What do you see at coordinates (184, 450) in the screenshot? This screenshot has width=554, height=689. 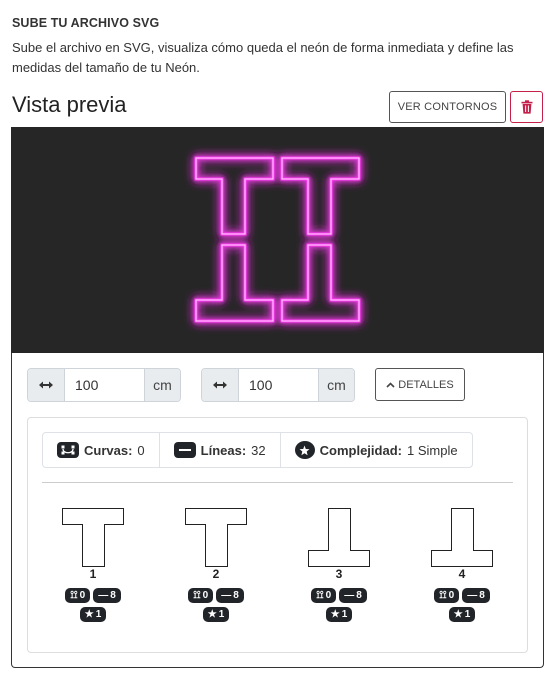 I see `line-icon` at bounding box center [184, 450].